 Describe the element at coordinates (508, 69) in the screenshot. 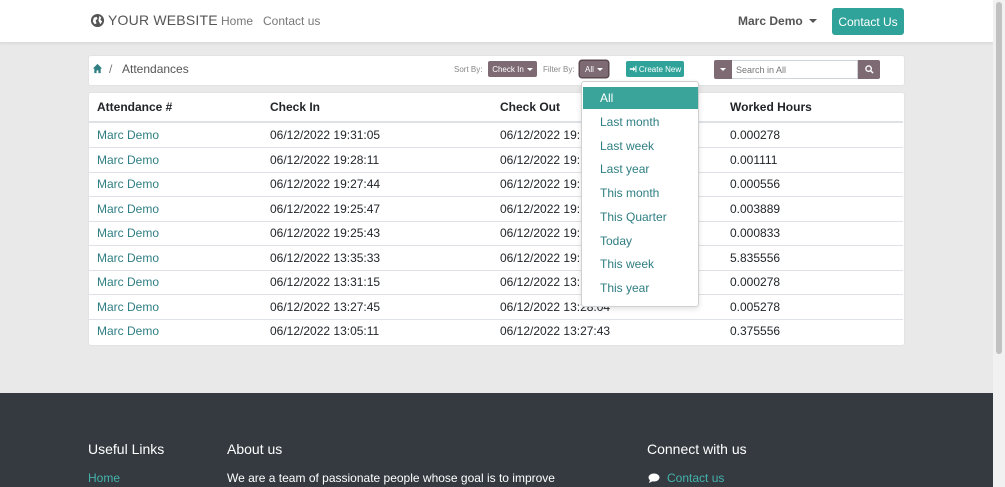

I see `sort-value: Check In` at that location.